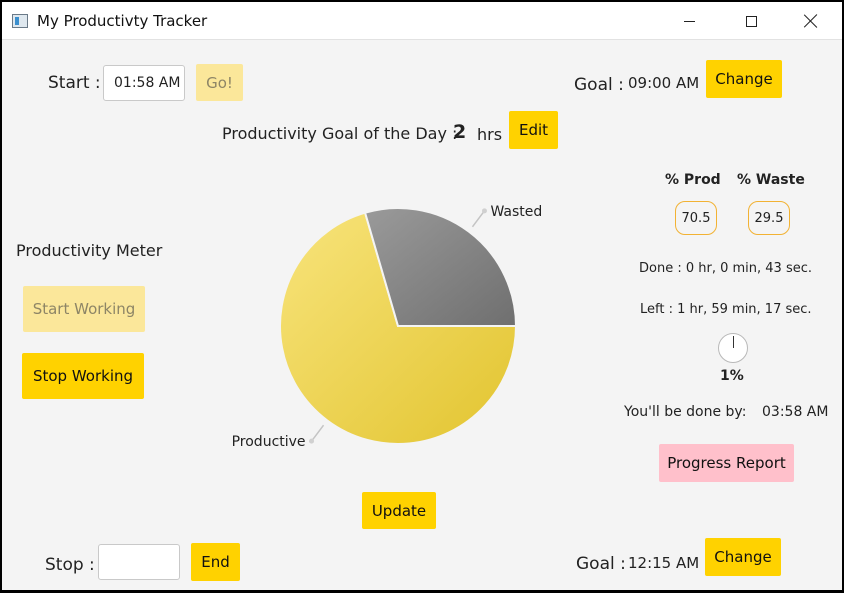 This screenshot has height=593, width=844. What do you see at coordinates (490, 134) in the screenshot?
I see `day-goal-unit: hrs` at bounding box center [490, 134].